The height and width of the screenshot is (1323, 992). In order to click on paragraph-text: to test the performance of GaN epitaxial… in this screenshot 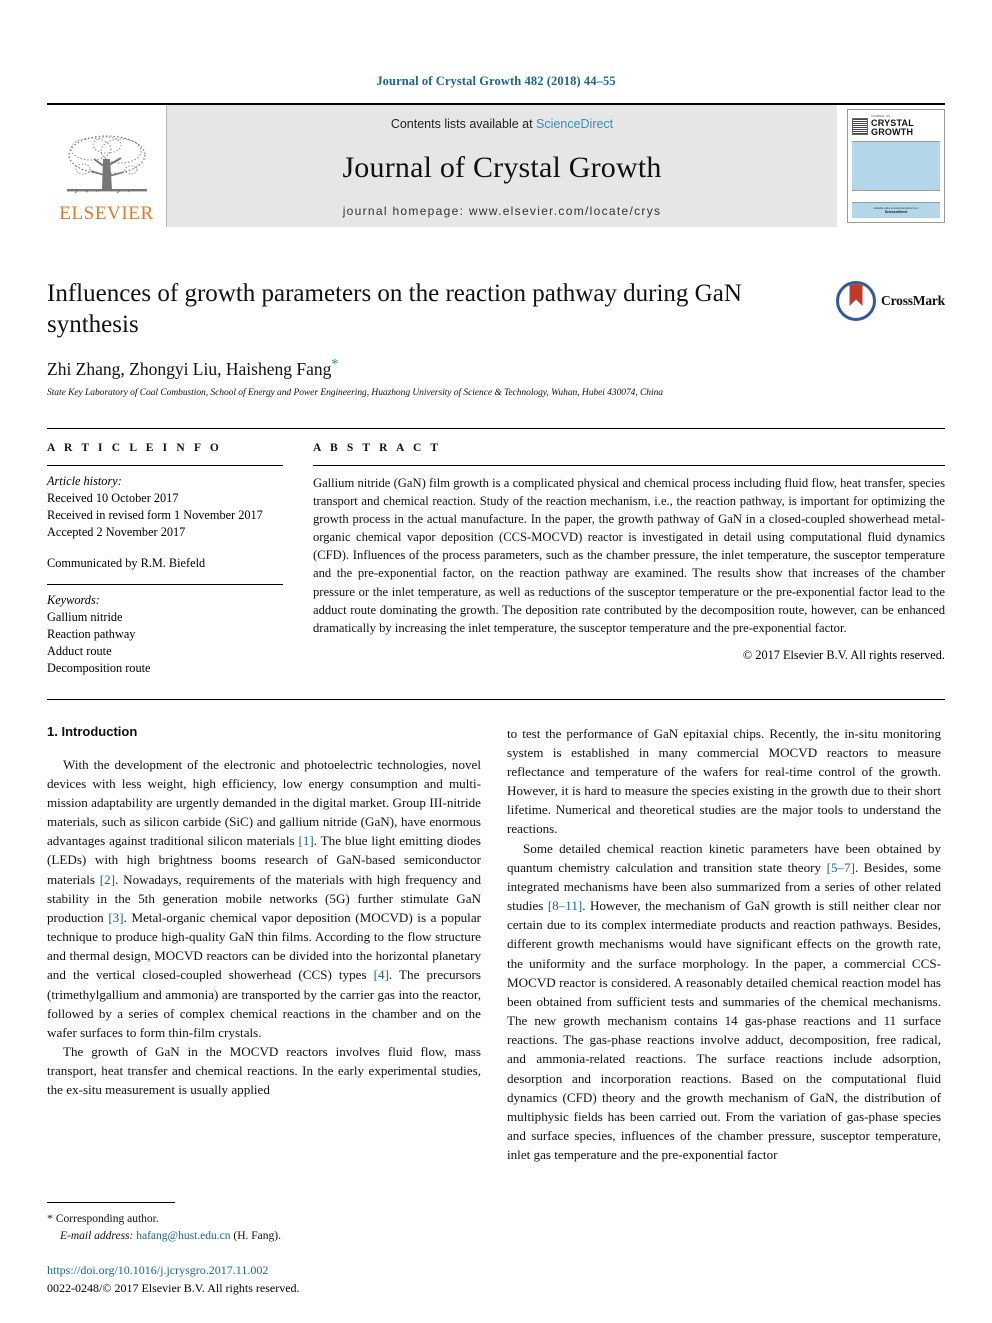, I will do `click(724, 781)`.